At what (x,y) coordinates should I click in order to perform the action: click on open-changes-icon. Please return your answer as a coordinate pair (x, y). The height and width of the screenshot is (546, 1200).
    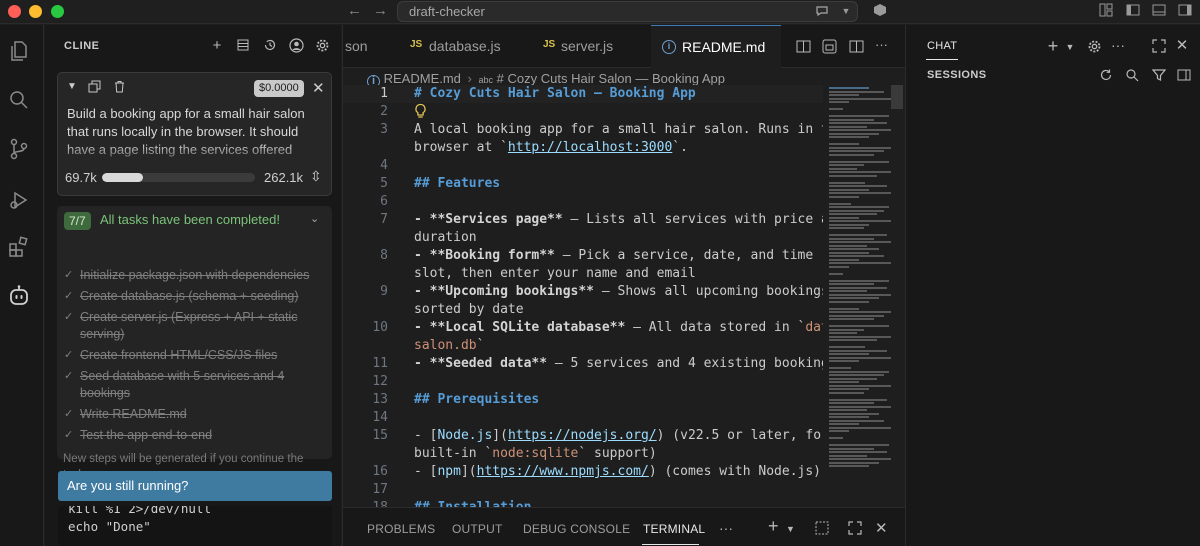
    Looking at the image, I should click on (829, 46).